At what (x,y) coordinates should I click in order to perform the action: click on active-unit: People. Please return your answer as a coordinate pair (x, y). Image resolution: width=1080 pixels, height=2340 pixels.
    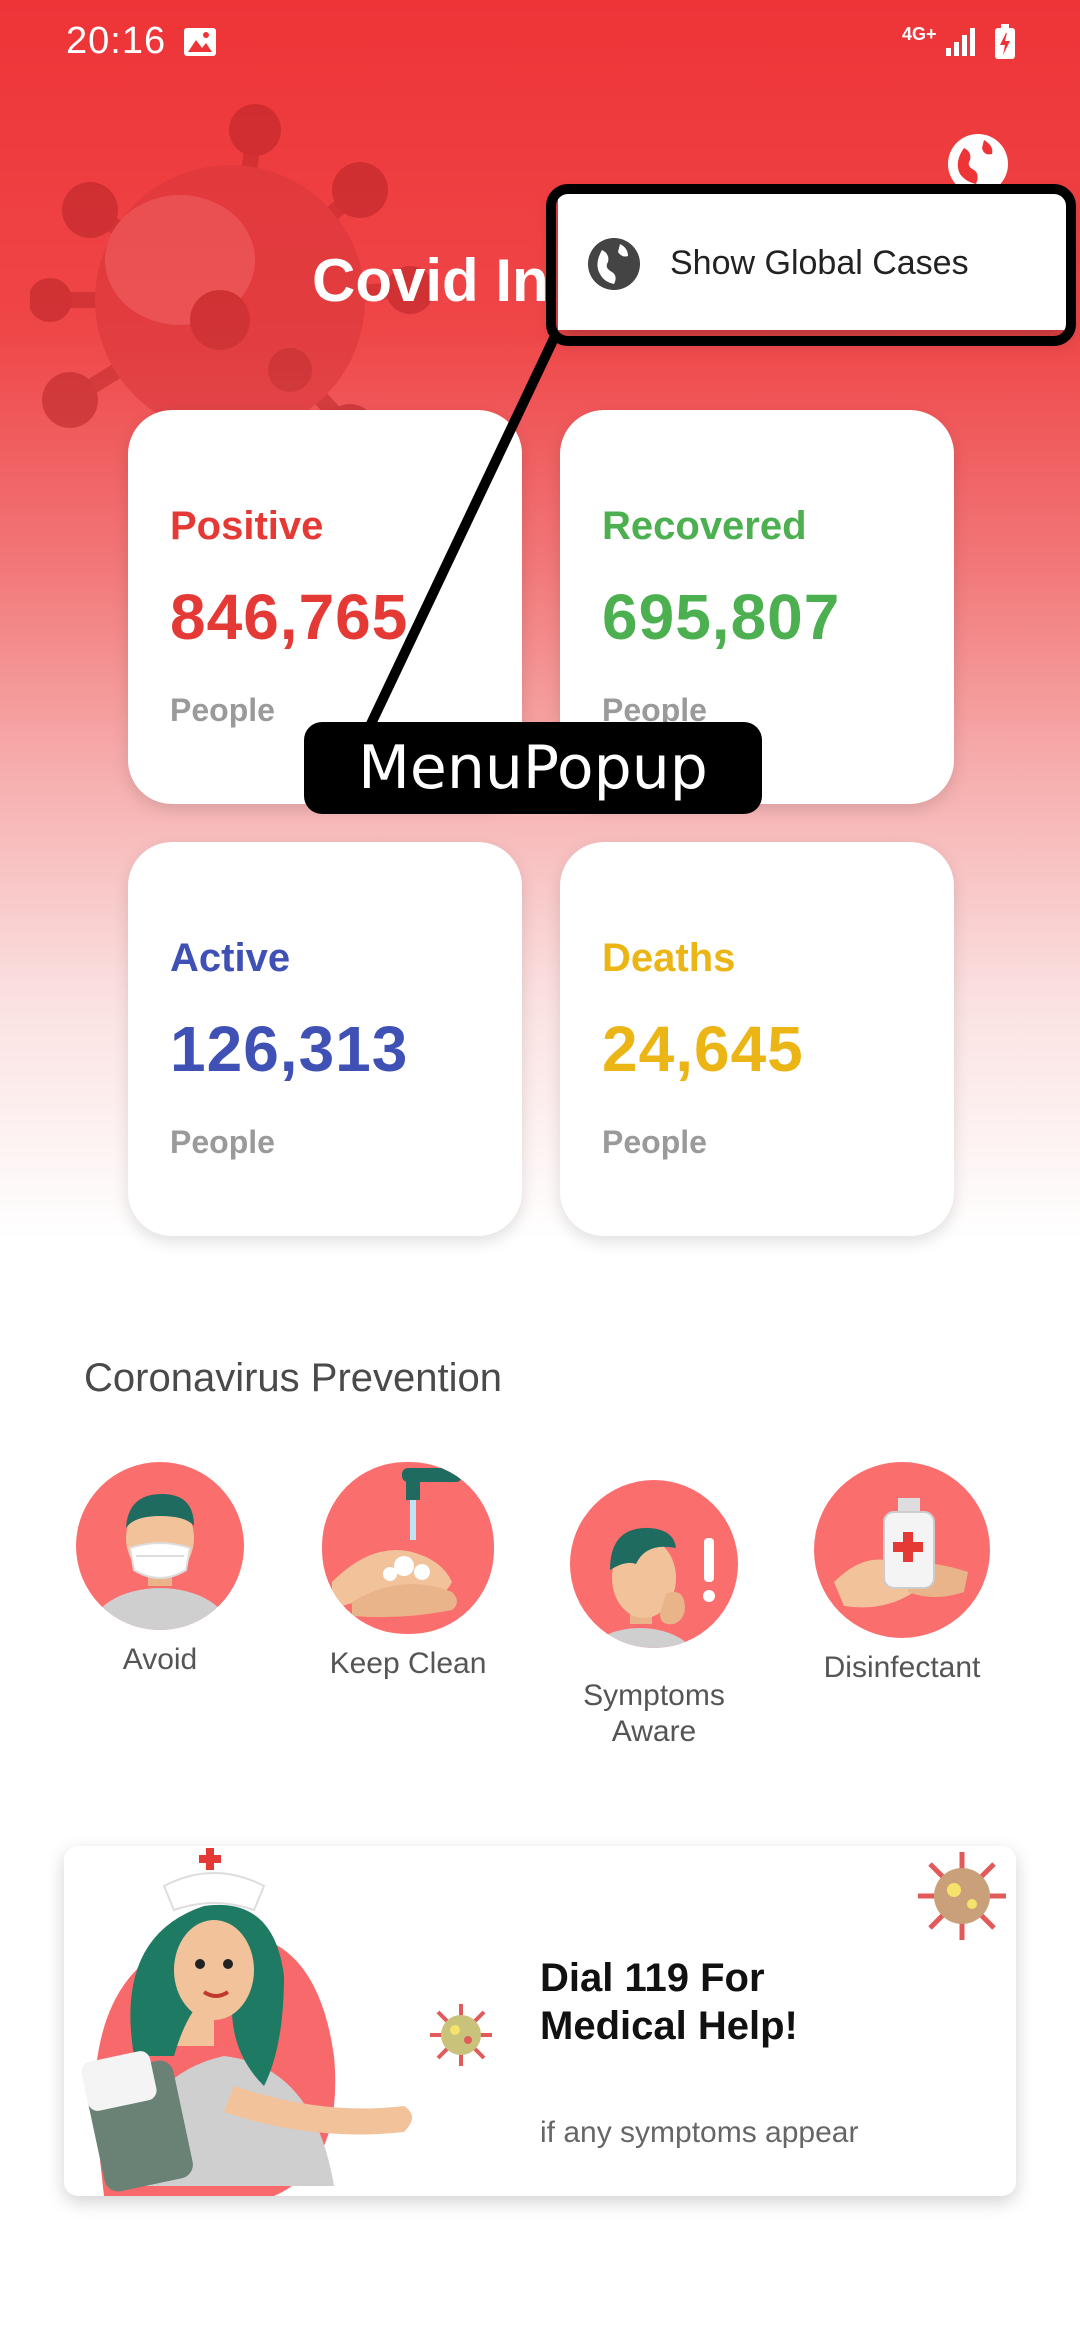
    Looking at the image, I should click on (222, 1142).